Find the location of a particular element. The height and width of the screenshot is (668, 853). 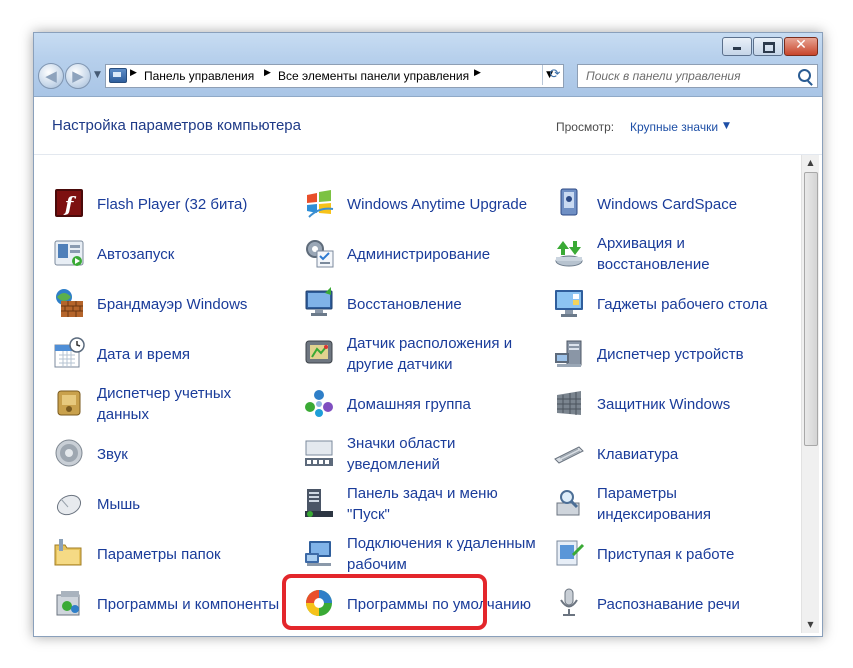

breadcrumb-control-panel: Панель управления is located at coordinates (199, 76).